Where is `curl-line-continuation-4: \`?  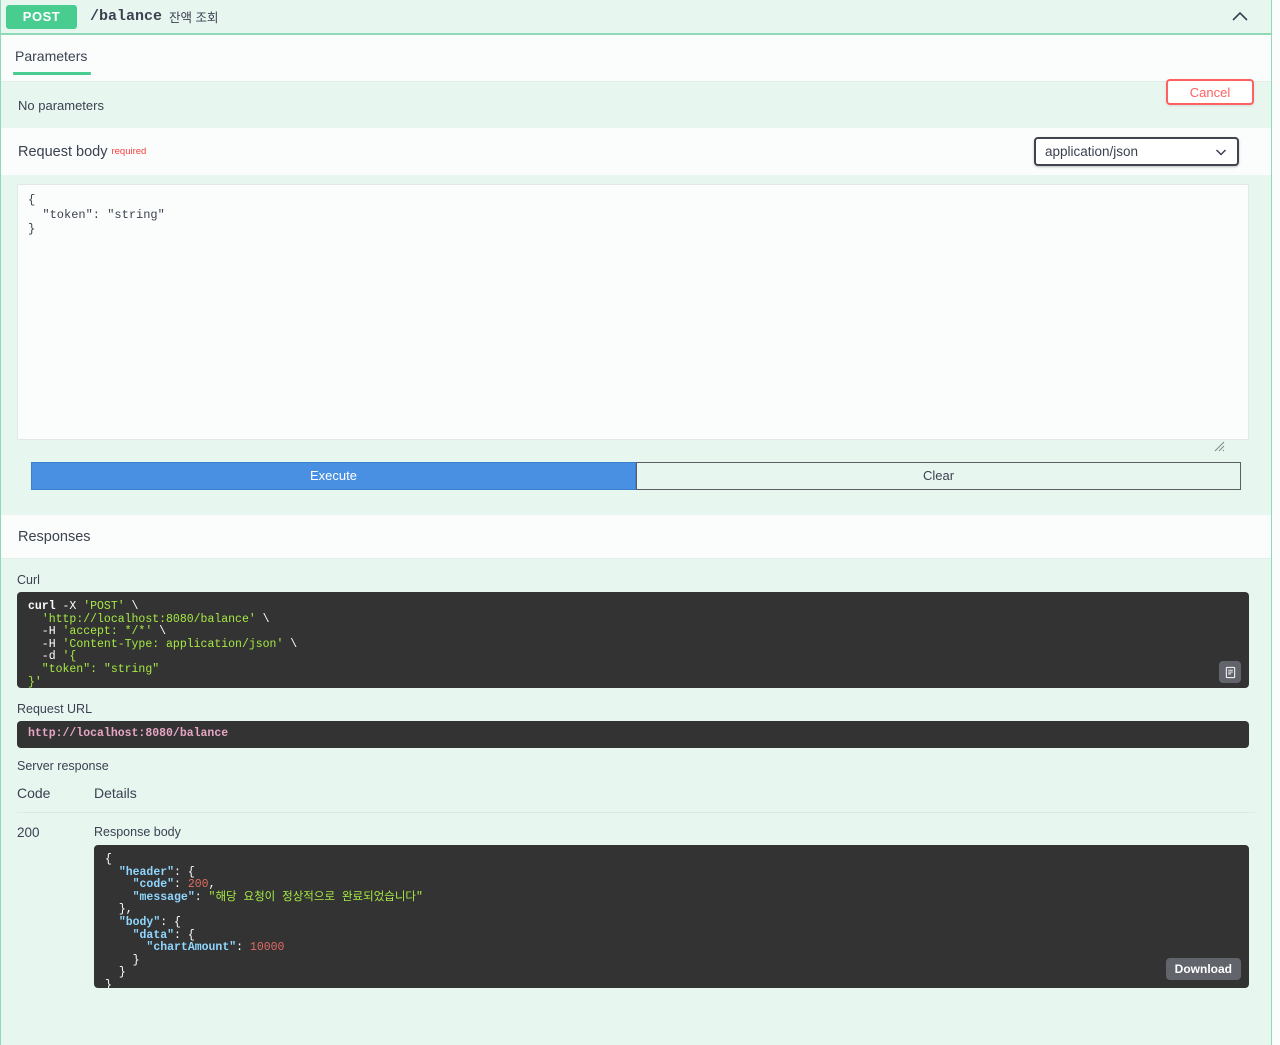
curl-line-continuation-4: \ is located at coordinates (290, 644).